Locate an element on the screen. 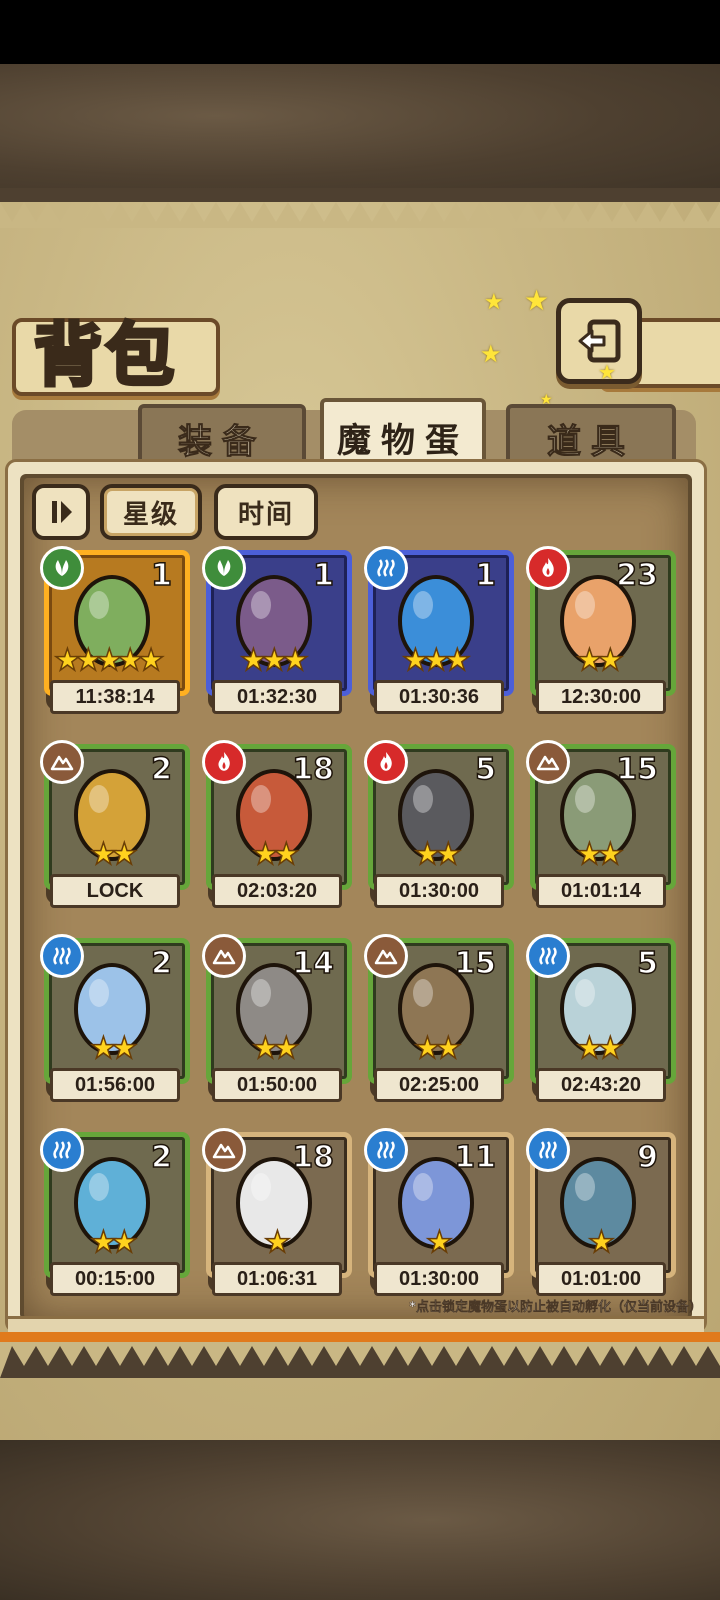 The width and height of the screenshot is (720, 1600). star-rating: ★ ★ ★ ★ ★ is located at coordinates (109, 660).